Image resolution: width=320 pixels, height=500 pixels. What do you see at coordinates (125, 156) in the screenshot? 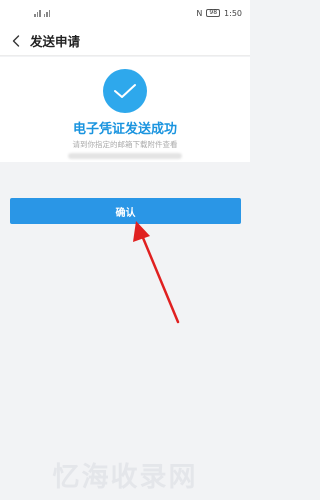
I see `blurred-email` at bounding box center [125, 156].